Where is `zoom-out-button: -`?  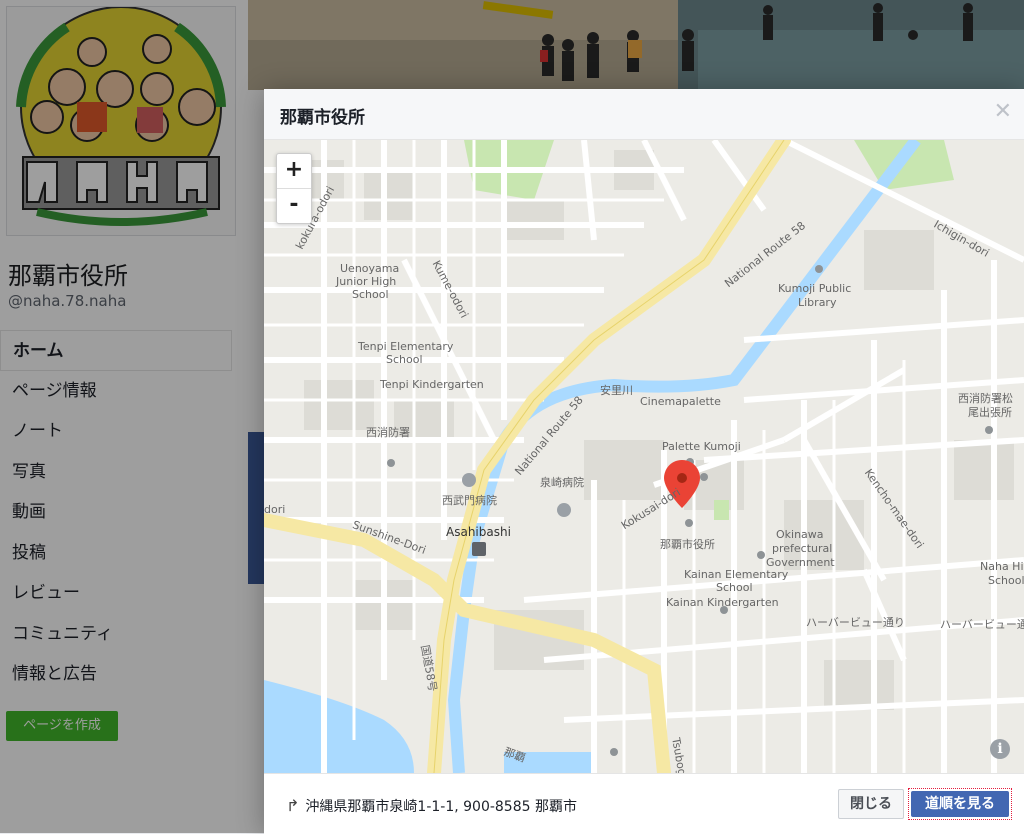 zoom-out-button: - is located at coordinates (294, 205).